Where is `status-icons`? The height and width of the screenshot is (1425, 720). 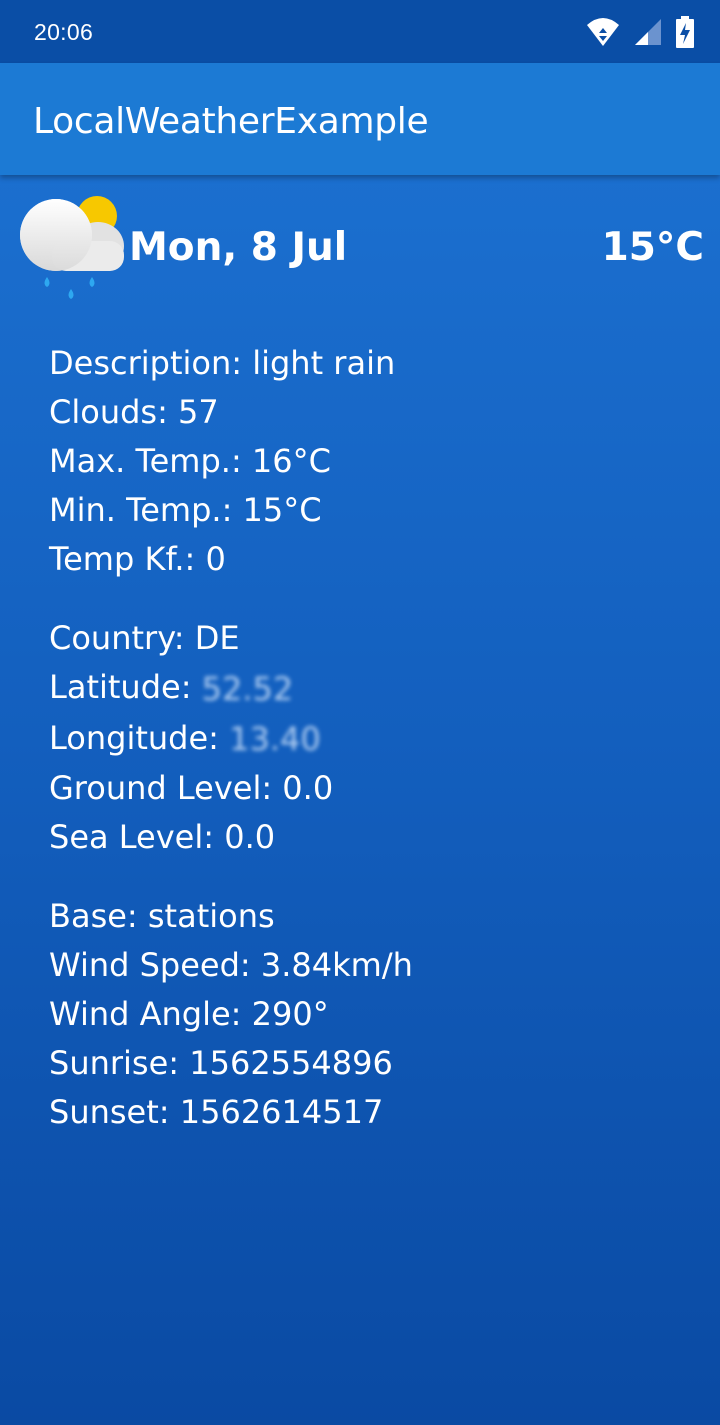 status-icons is located at coordinates (640, 32).